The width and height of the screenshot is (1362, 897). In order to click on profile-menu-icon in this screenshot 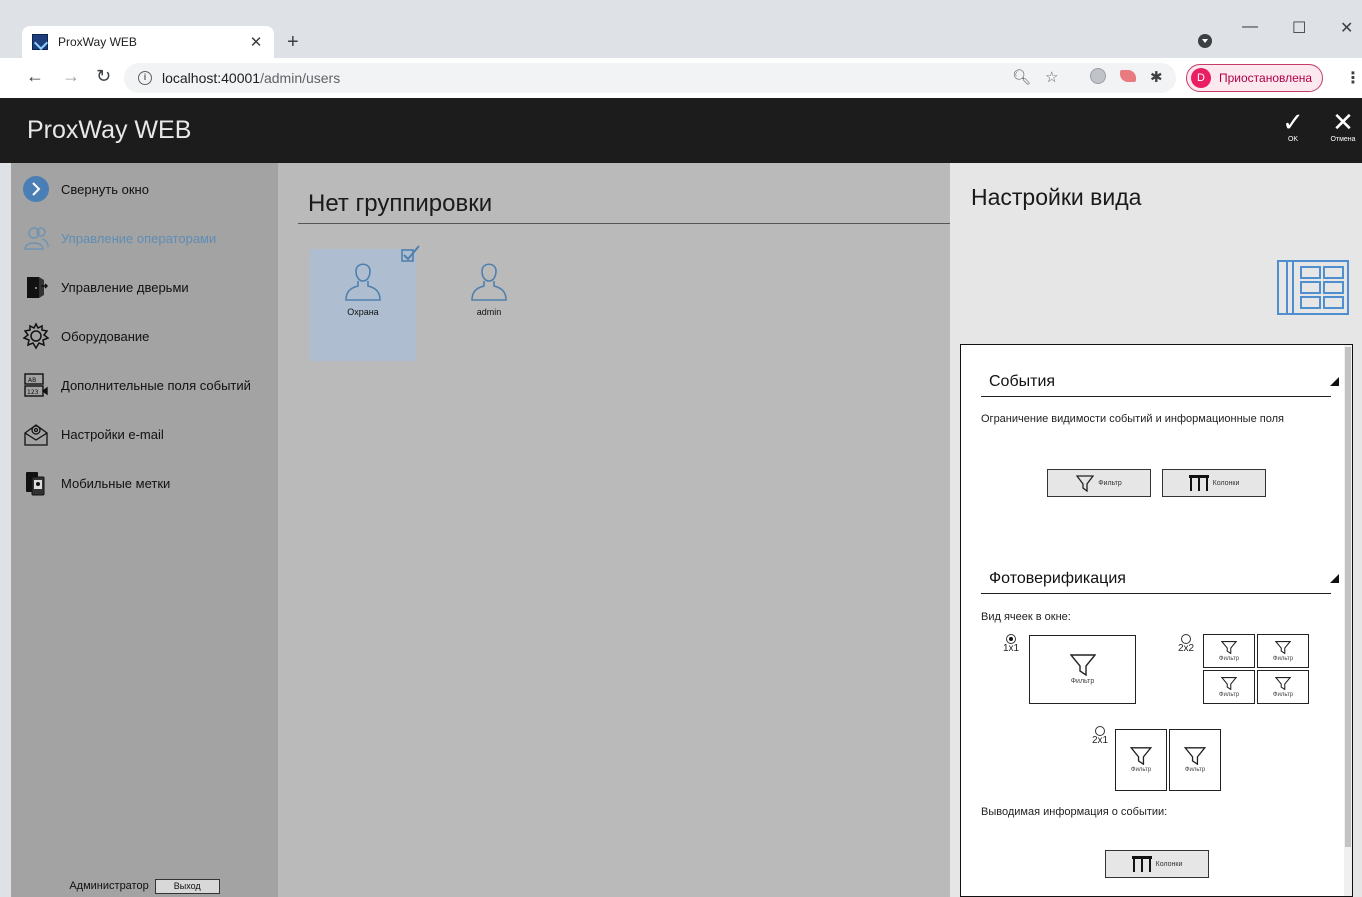, I will do `click(1205, 41)`.